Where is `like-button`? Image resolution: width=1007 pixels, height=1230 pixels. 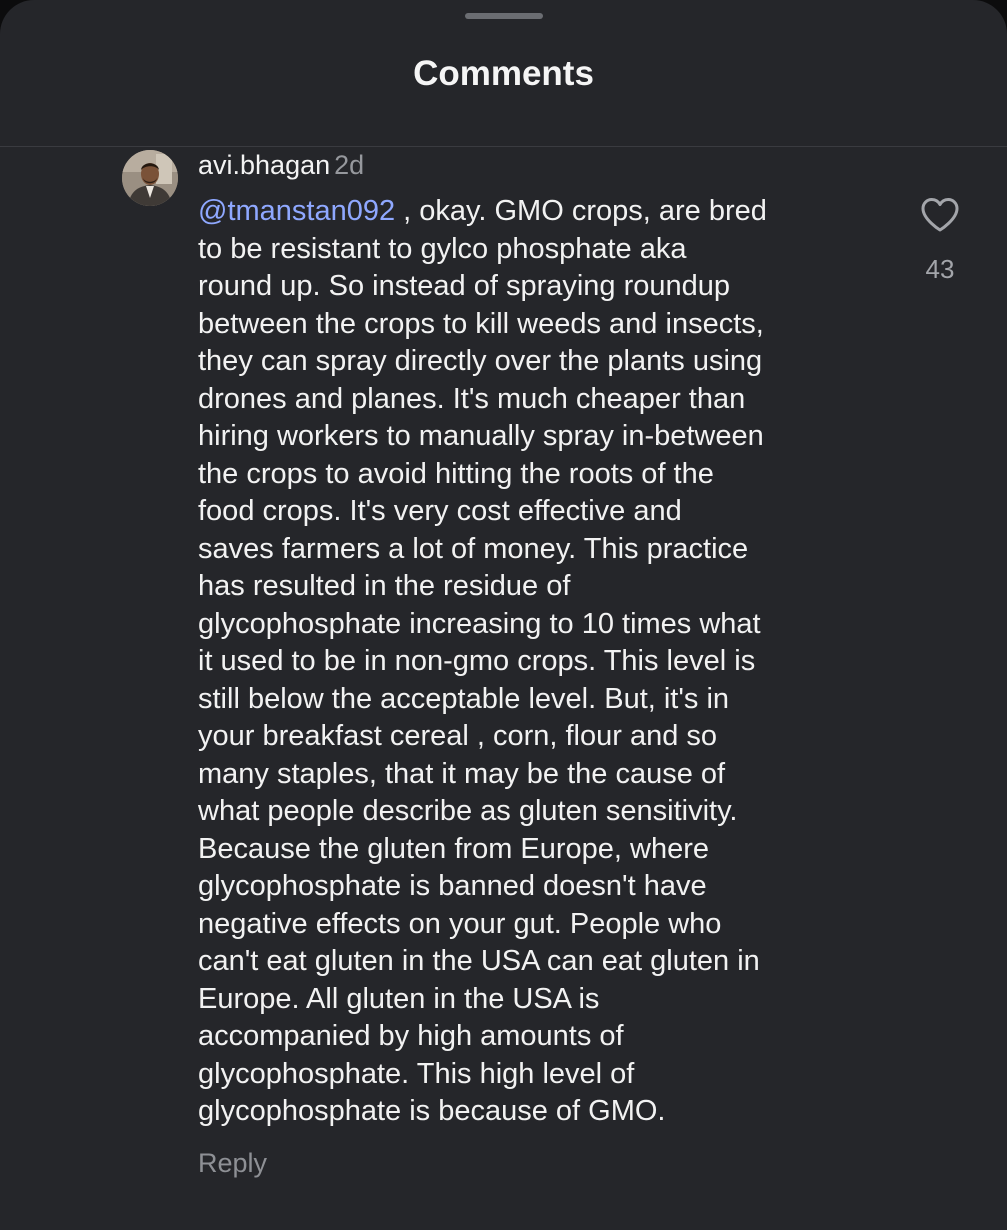 like-button is located at coordinates (940, 215).